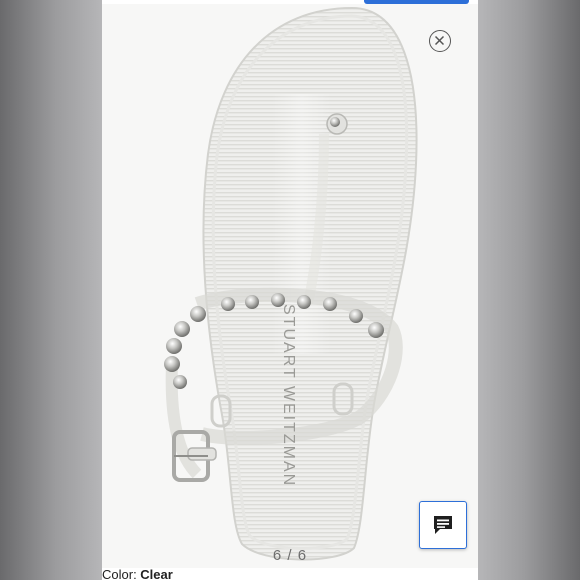  Describe the element at coordinates (156, 573) in the screenshot. I see `color-value: Clear` at that location.